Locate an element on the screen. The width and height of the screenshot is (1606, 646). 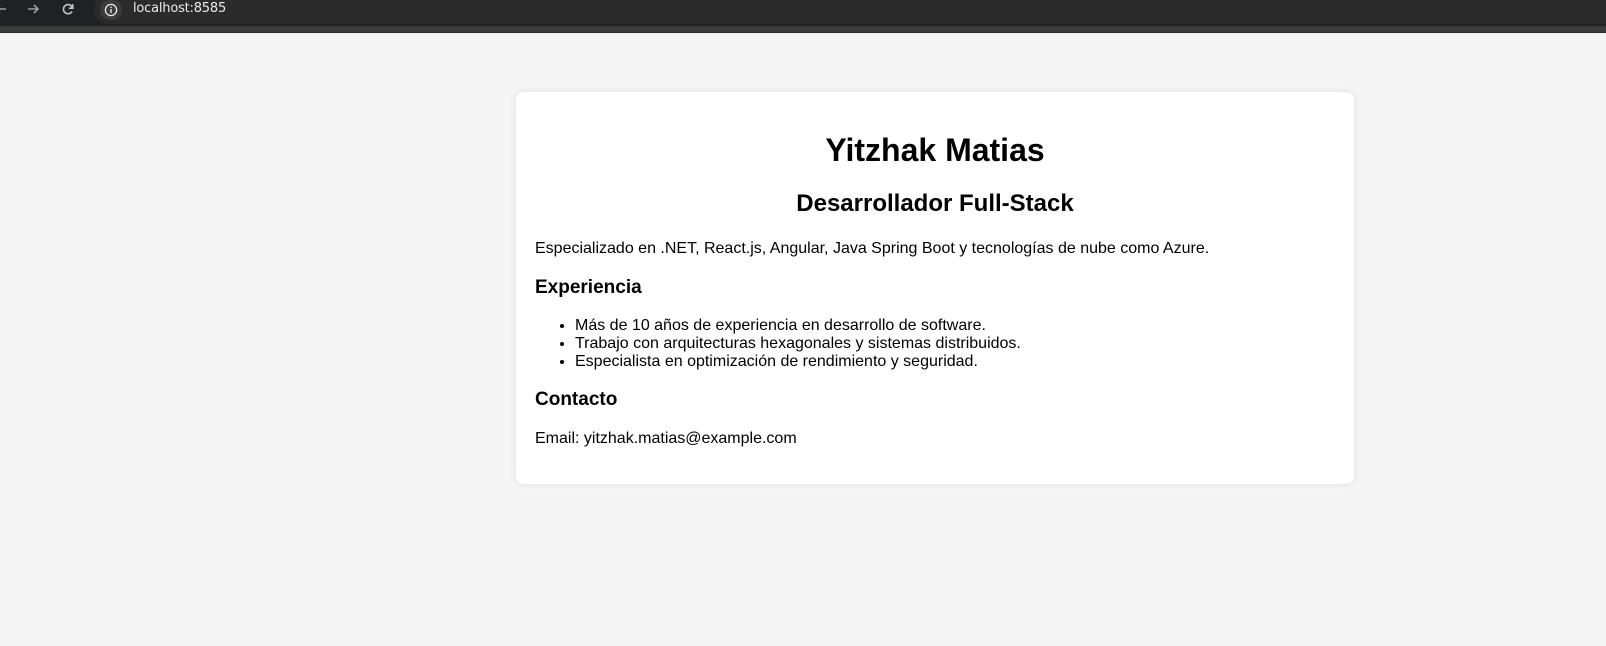
back-button is located at coordinates (6, 9).